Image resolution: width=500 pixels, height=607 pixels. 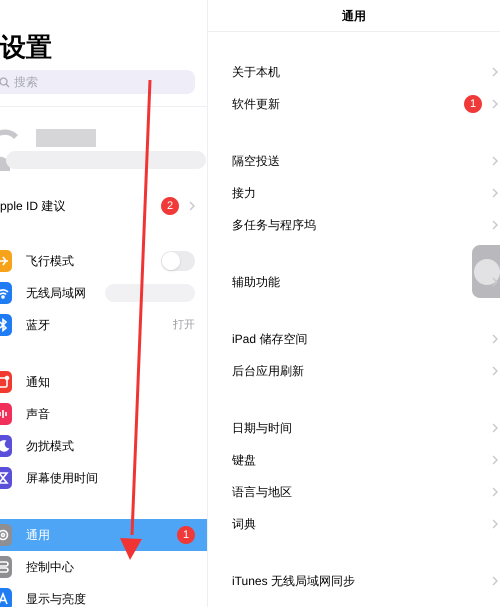 What do you see at coordinates (268, 371) in the screenshot?
I see `settings-row-label: 后台应用刷新` at bounding box center [268, 371].